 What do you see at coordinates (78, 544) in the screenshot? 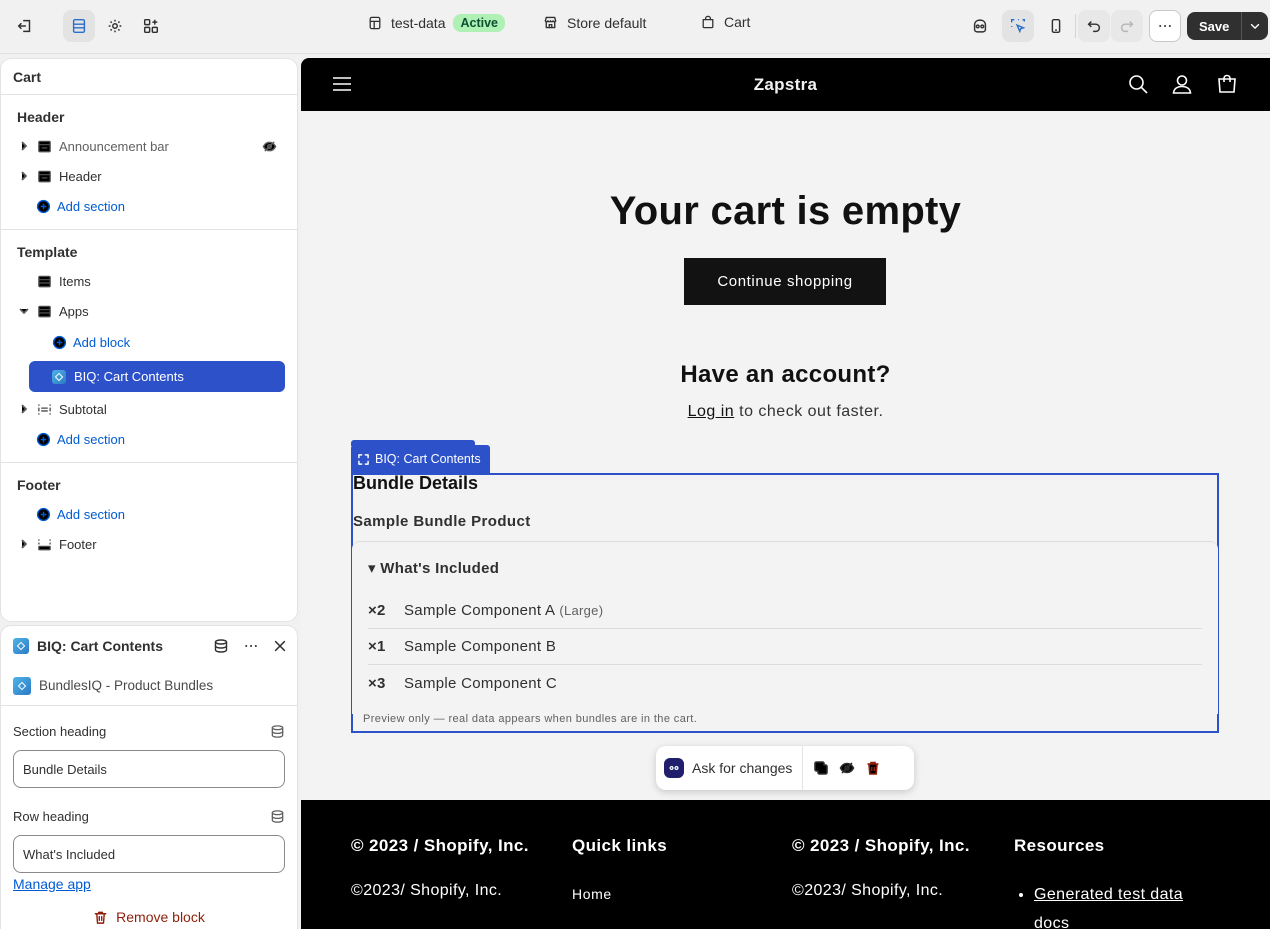
I see `section-label: Footer` at bounding box center [78, 544].